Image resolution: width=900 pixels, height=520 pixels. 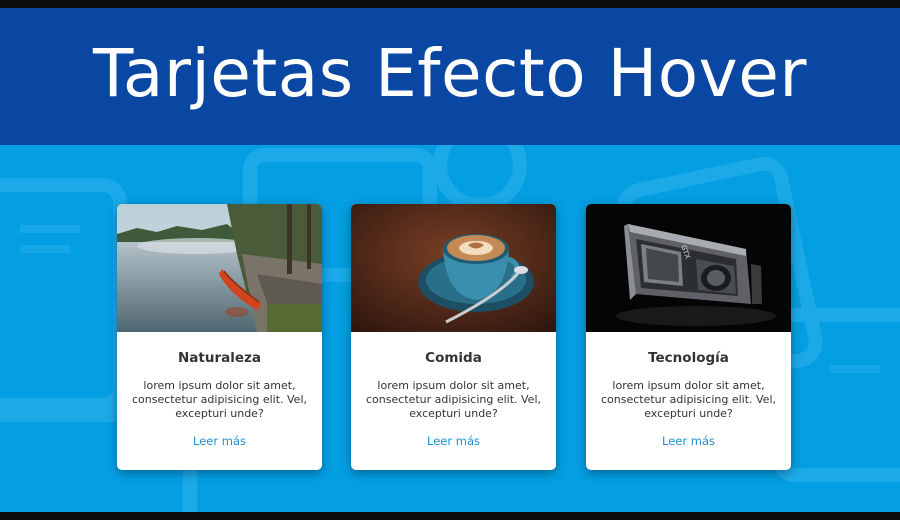 What do you see at coordinates (219, 358) in the screenshot?
I see `card-title: Naturaleza` at bounding box center [219, 358].